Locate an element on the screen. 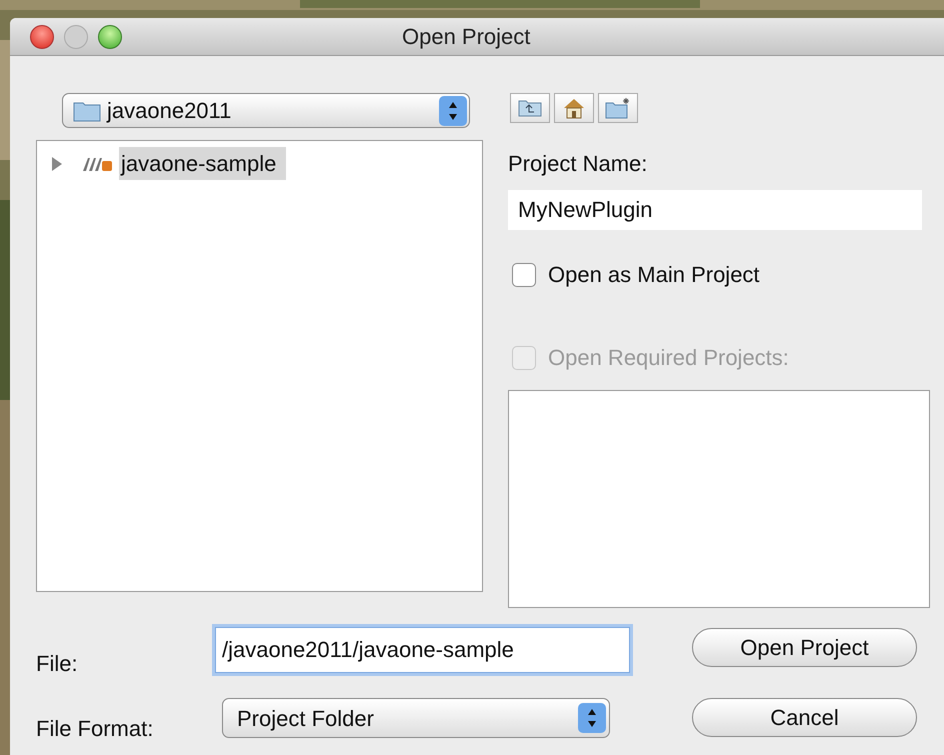 This screenshot has width=944, height=755. tree-item: javaone-sample is located at coordinates (202, 163).